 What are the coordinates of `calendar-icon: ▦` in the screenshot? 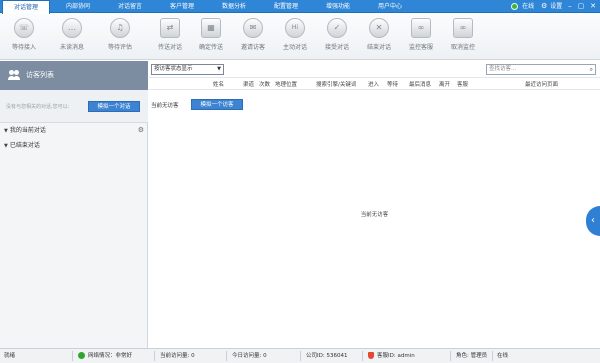 It's located at (211, 28).